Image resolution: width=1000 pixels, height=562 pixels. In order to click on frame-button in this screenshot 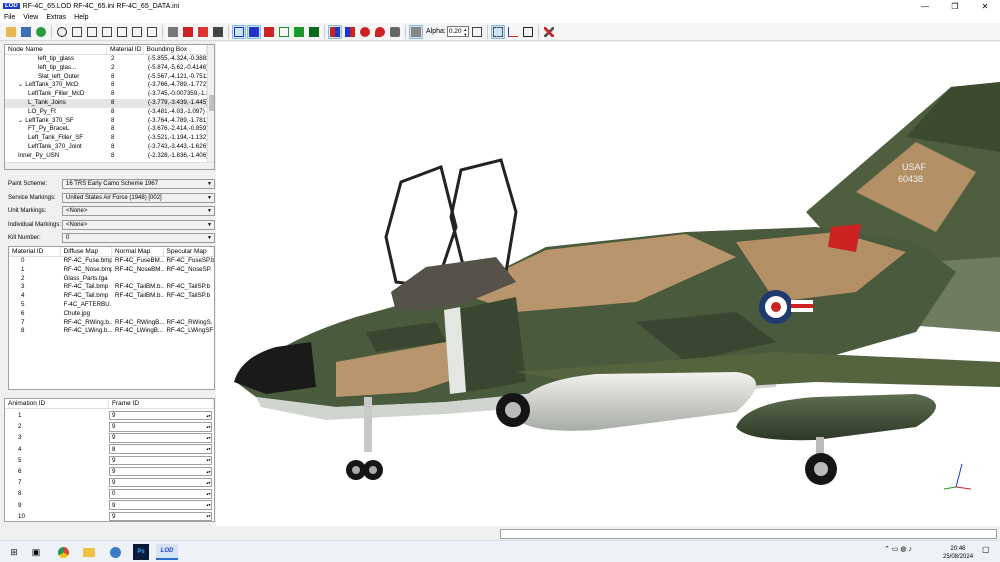, I will do `click(477, 32)`.